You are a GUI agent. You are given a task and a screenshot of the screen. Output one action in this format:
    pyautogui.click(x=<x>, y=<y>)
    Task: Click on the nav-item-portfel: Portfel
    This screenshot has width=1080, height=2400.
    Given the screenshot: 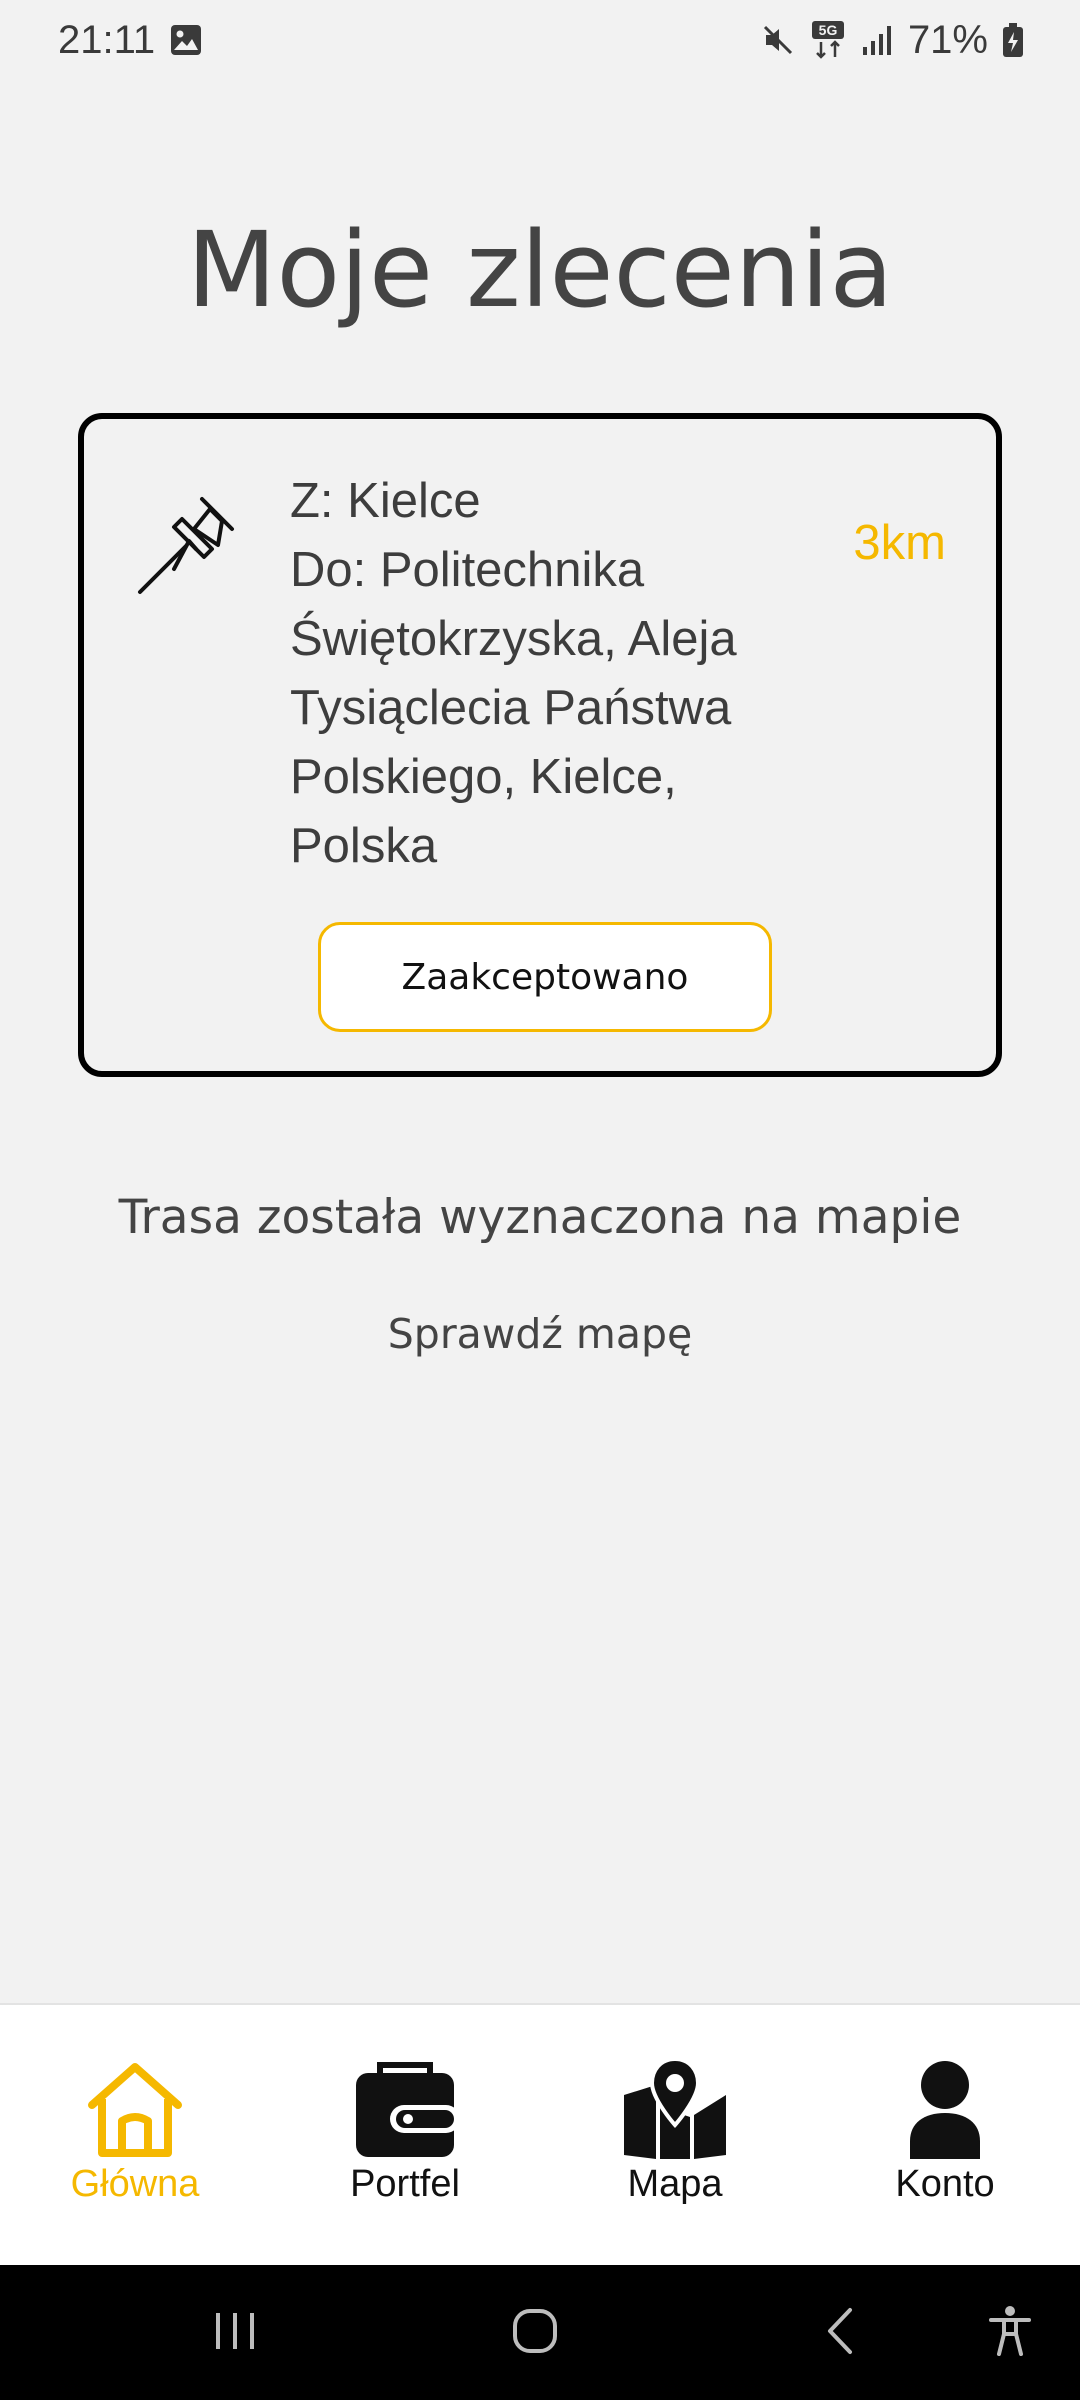 What is the action you would take?
    pyautogui.click(x=405, y=2135)
    